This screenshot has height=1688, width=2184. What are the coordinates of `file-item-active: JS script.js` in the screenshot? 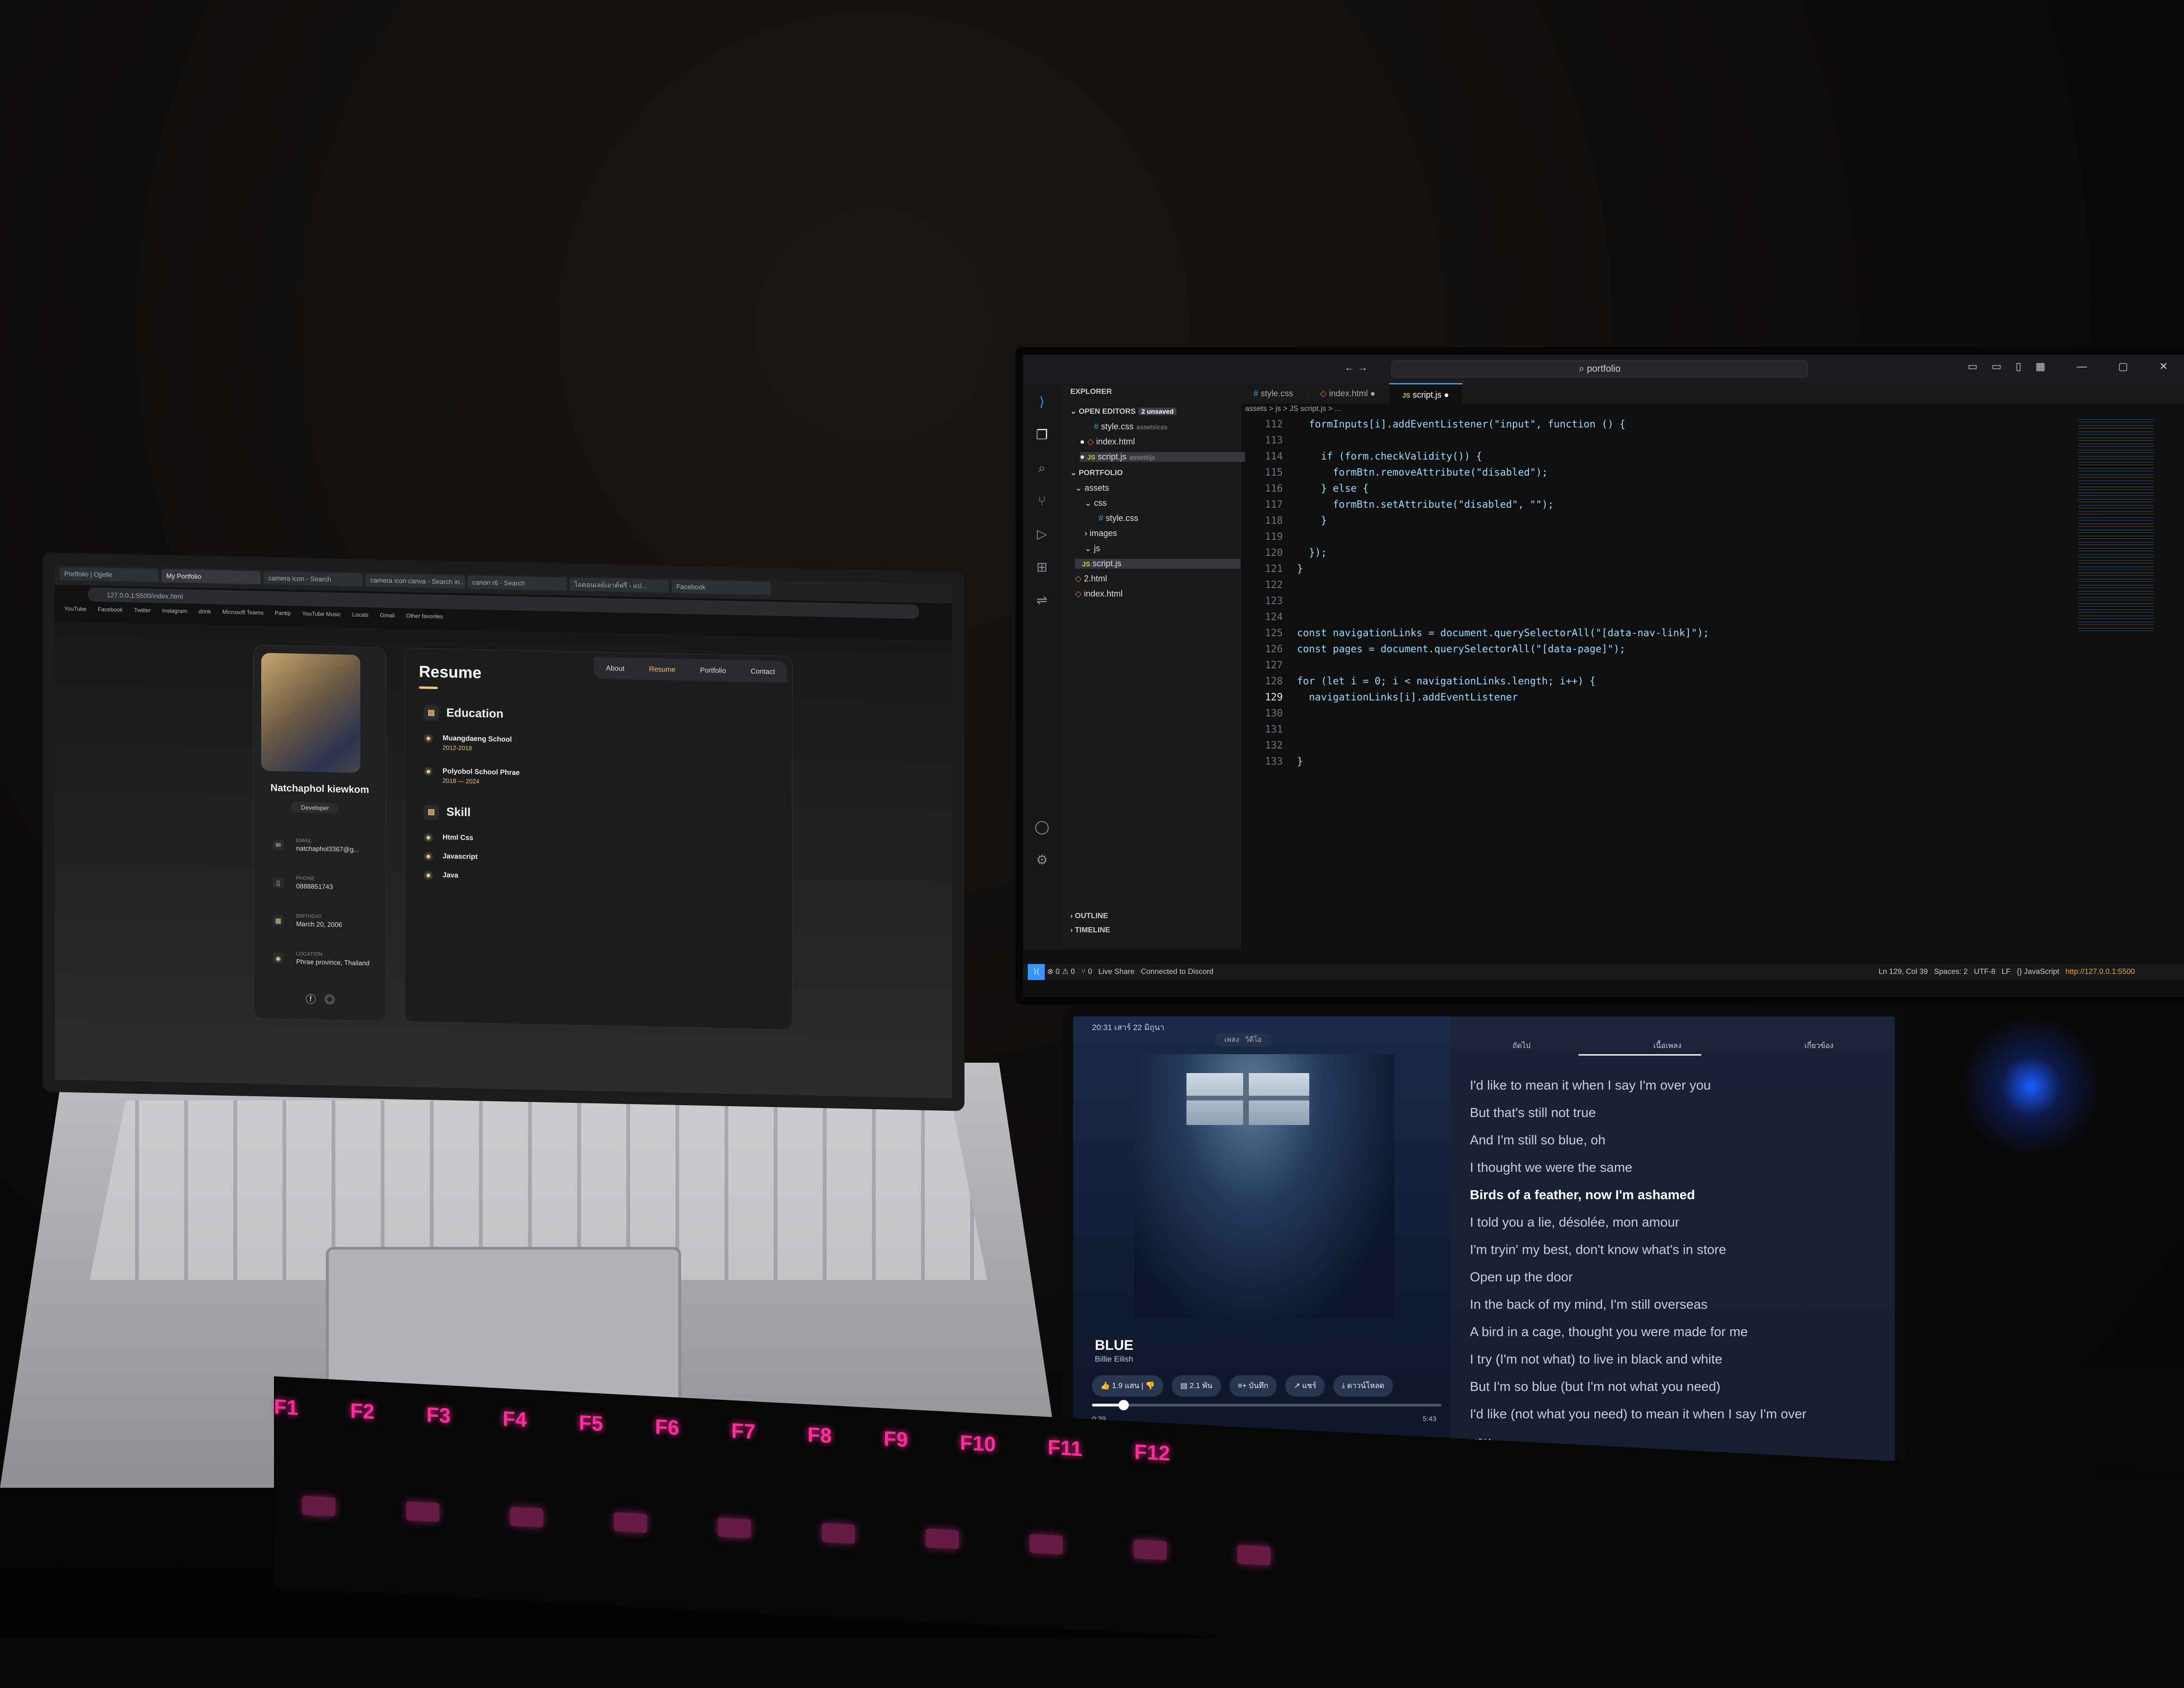 It's located at (1158, 564).